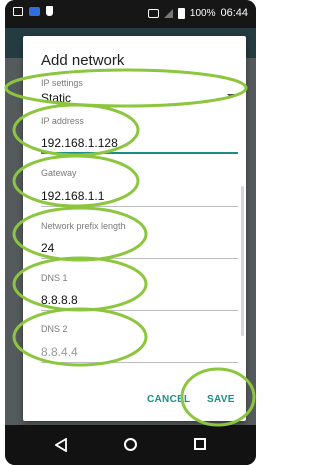 This screenshot has width=320, height=465. What do you see at coordinates (202, 13) in the screenshot?
I see `battery-percent: 100%` at bounding box center [202, 13].